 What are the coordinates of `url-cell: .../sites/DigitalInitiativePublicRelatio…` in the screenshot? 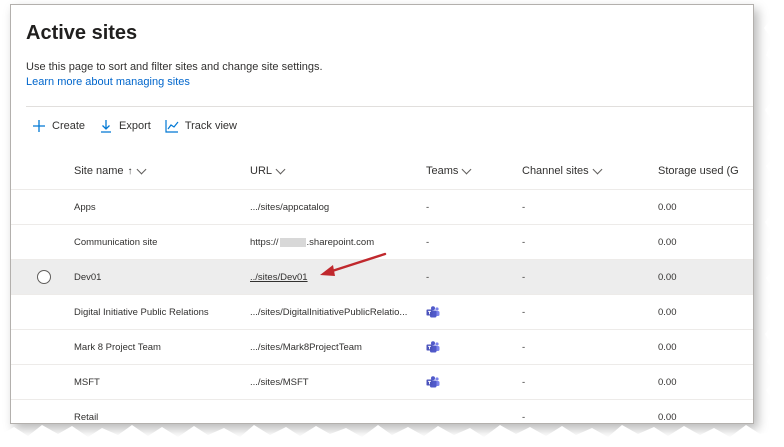 It's located at (330, 312).